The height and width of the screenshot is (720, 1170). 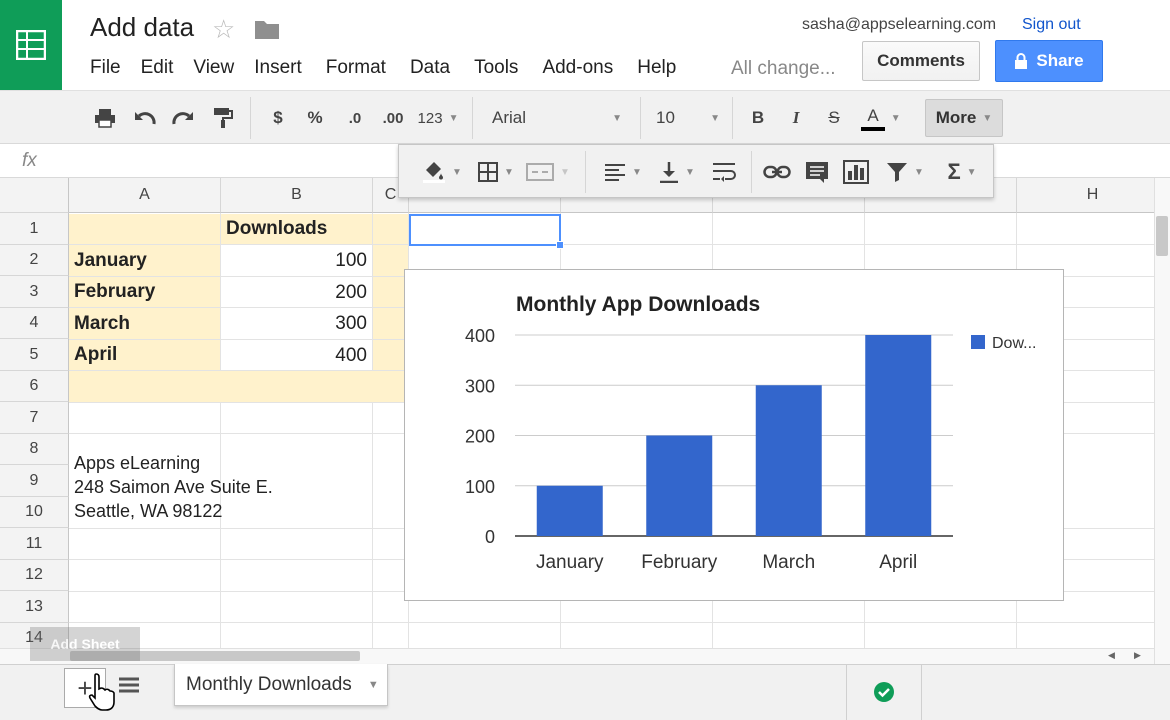 I want to click on bar-march, so click(x=788, y=460).